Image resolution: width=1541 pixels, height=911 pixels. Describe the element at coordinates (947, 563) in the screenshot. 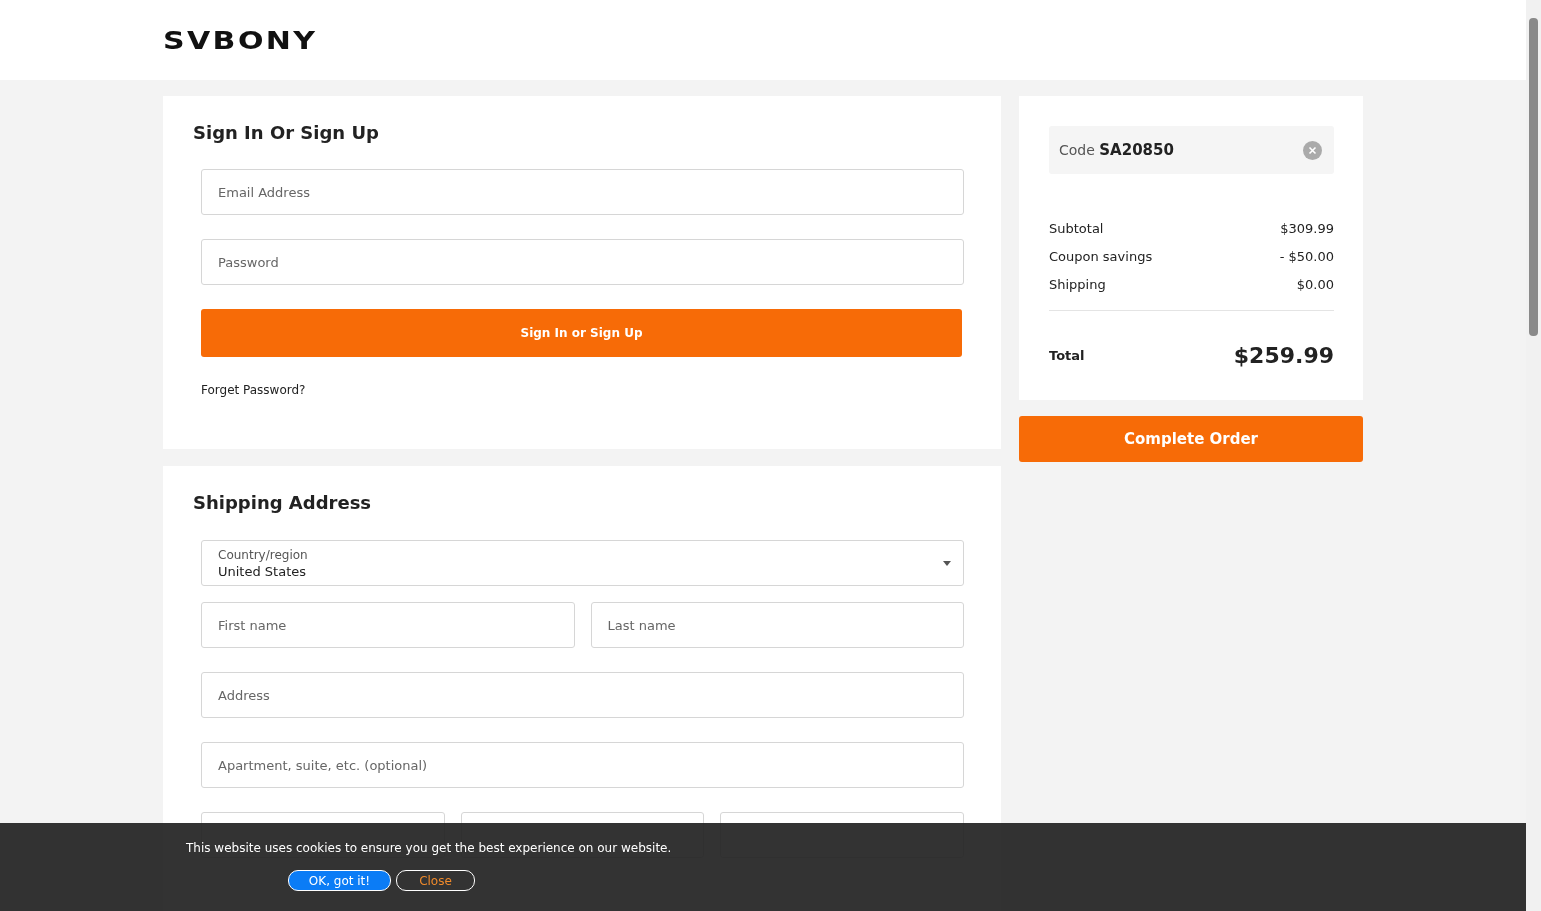

I see `caret-icon` at that location.